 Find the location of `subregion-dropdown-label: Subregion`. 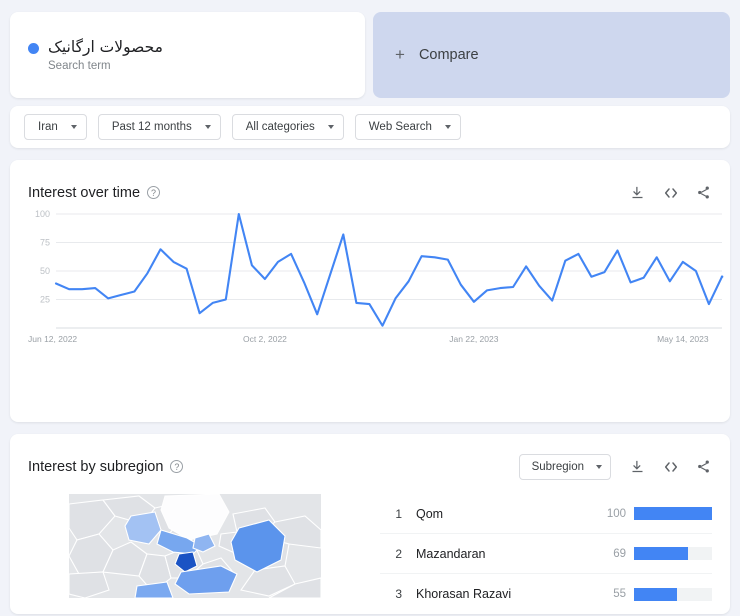

subregion-dropdown-label: Subregion is located at coordinates (557, 466).